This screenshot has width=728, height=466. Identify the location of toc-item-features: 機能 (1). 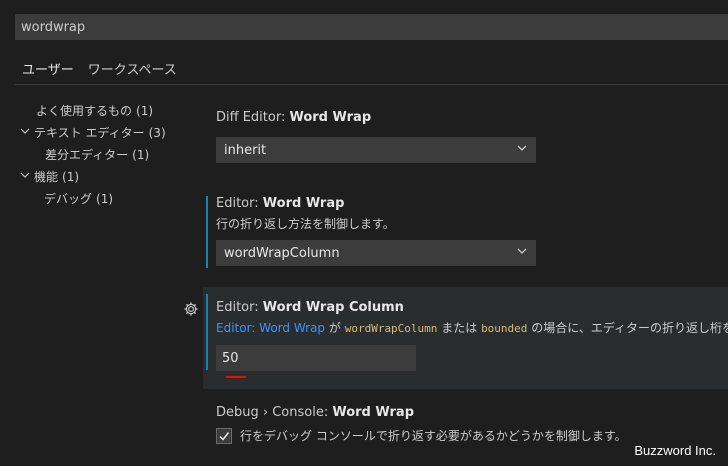
(49, 176).